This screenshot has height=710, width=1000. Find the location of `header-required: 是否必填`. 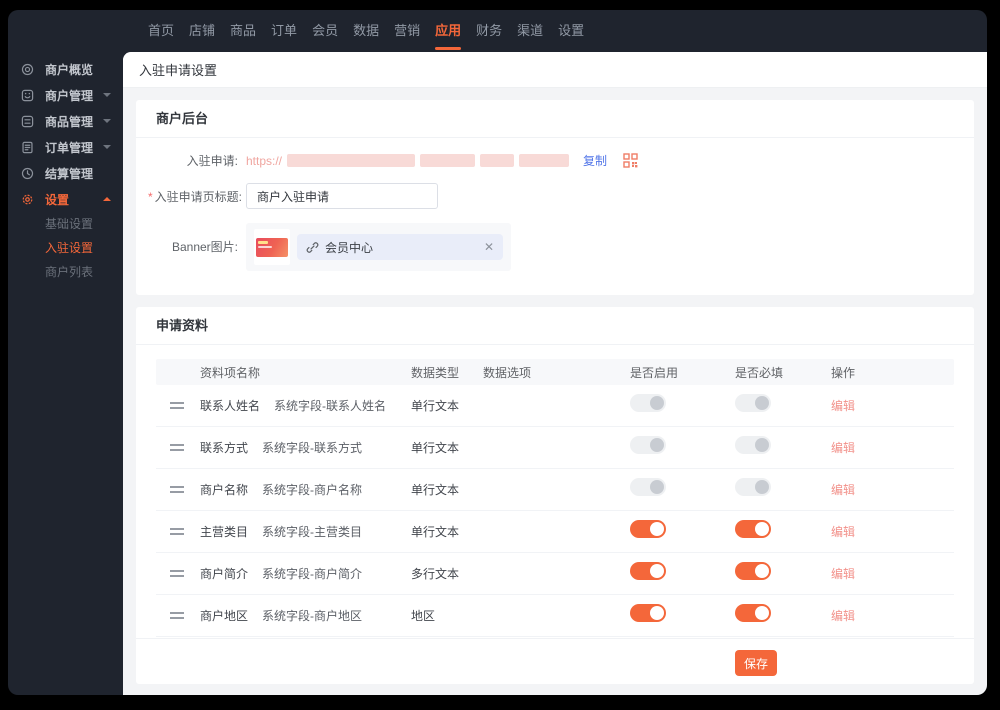

header-required: 是否必填 is located at coordinates (759, 372).